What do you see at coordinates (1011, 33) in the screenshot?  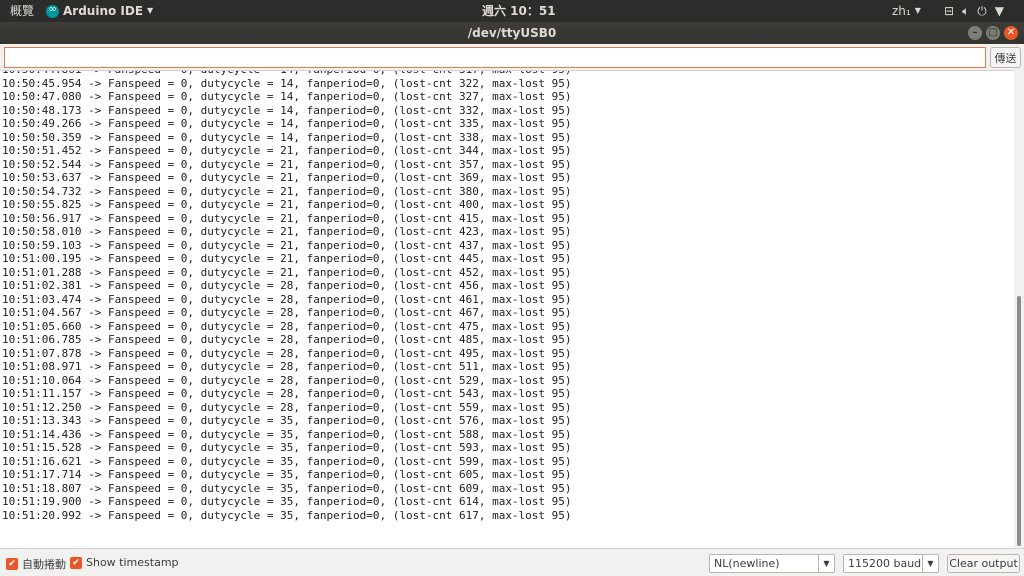 I see `close-button: ✕` at bounding box center [1011, 33].